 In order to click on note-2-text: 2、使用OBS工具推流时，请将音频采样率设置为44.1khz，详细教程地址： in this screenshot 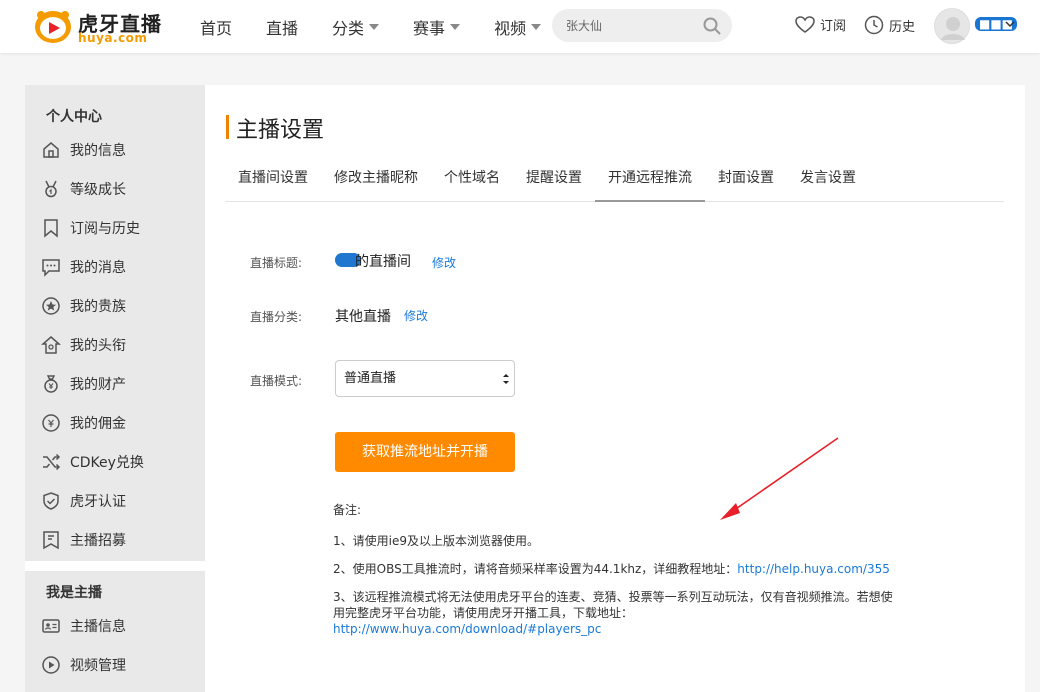, I will do `click(535, 569)`.